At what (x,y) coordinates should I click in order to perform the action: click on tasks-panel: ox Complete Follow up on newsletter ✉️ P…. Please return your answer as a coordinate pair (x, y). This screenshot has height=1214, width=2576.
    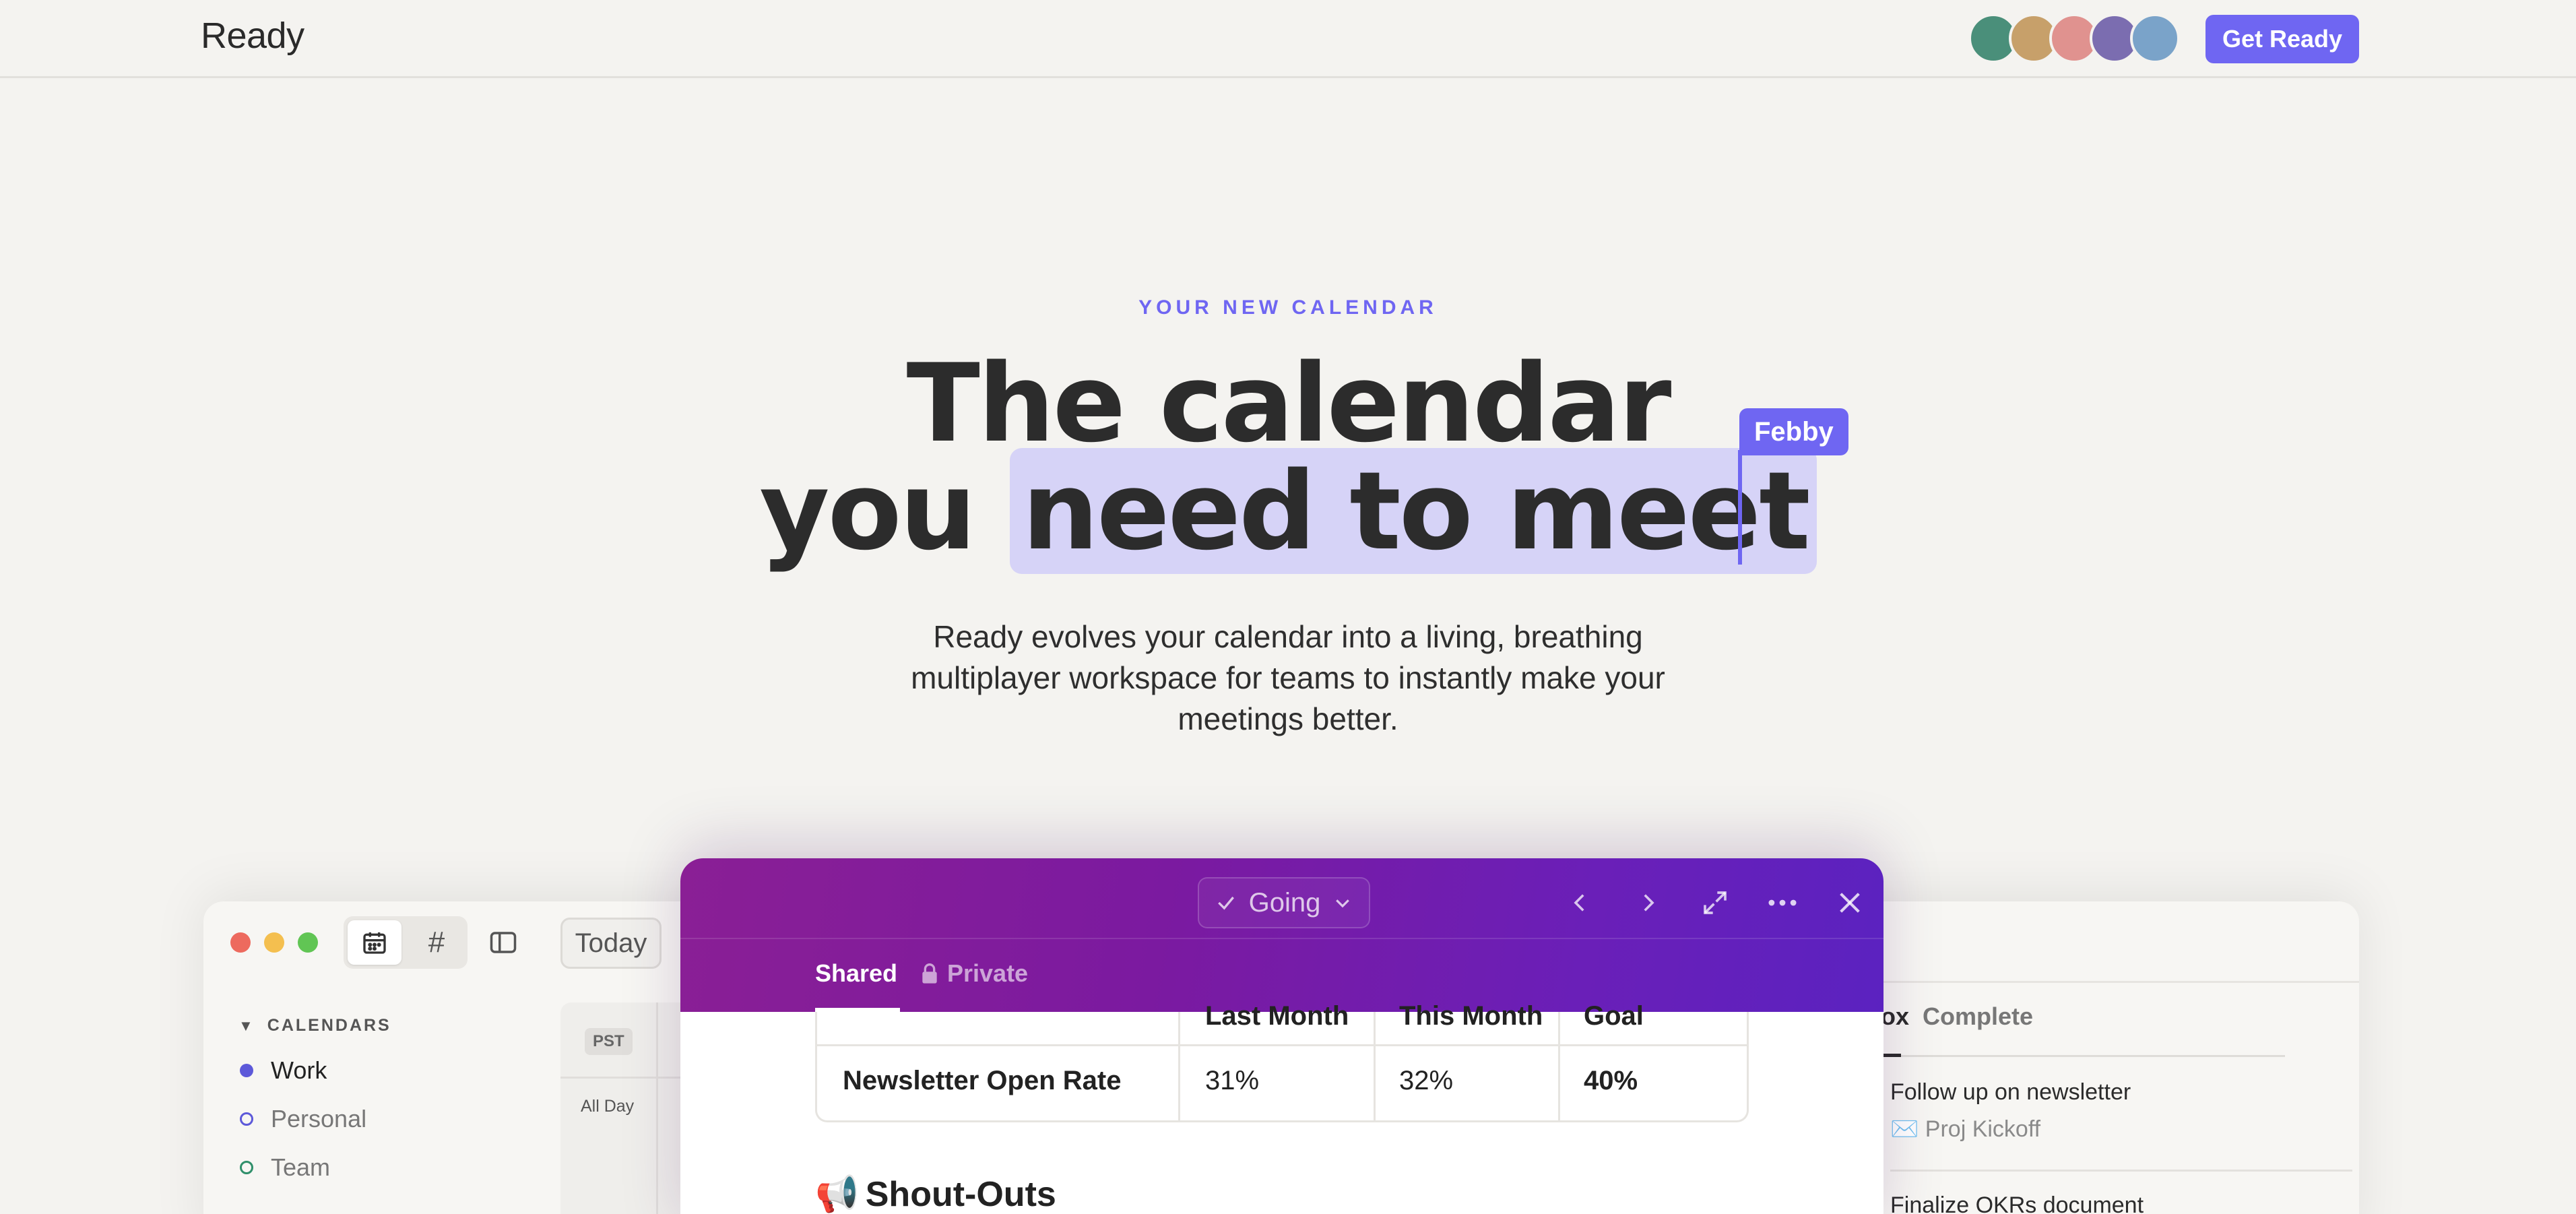
    Looking at the image, I should click on (2120, 1057).